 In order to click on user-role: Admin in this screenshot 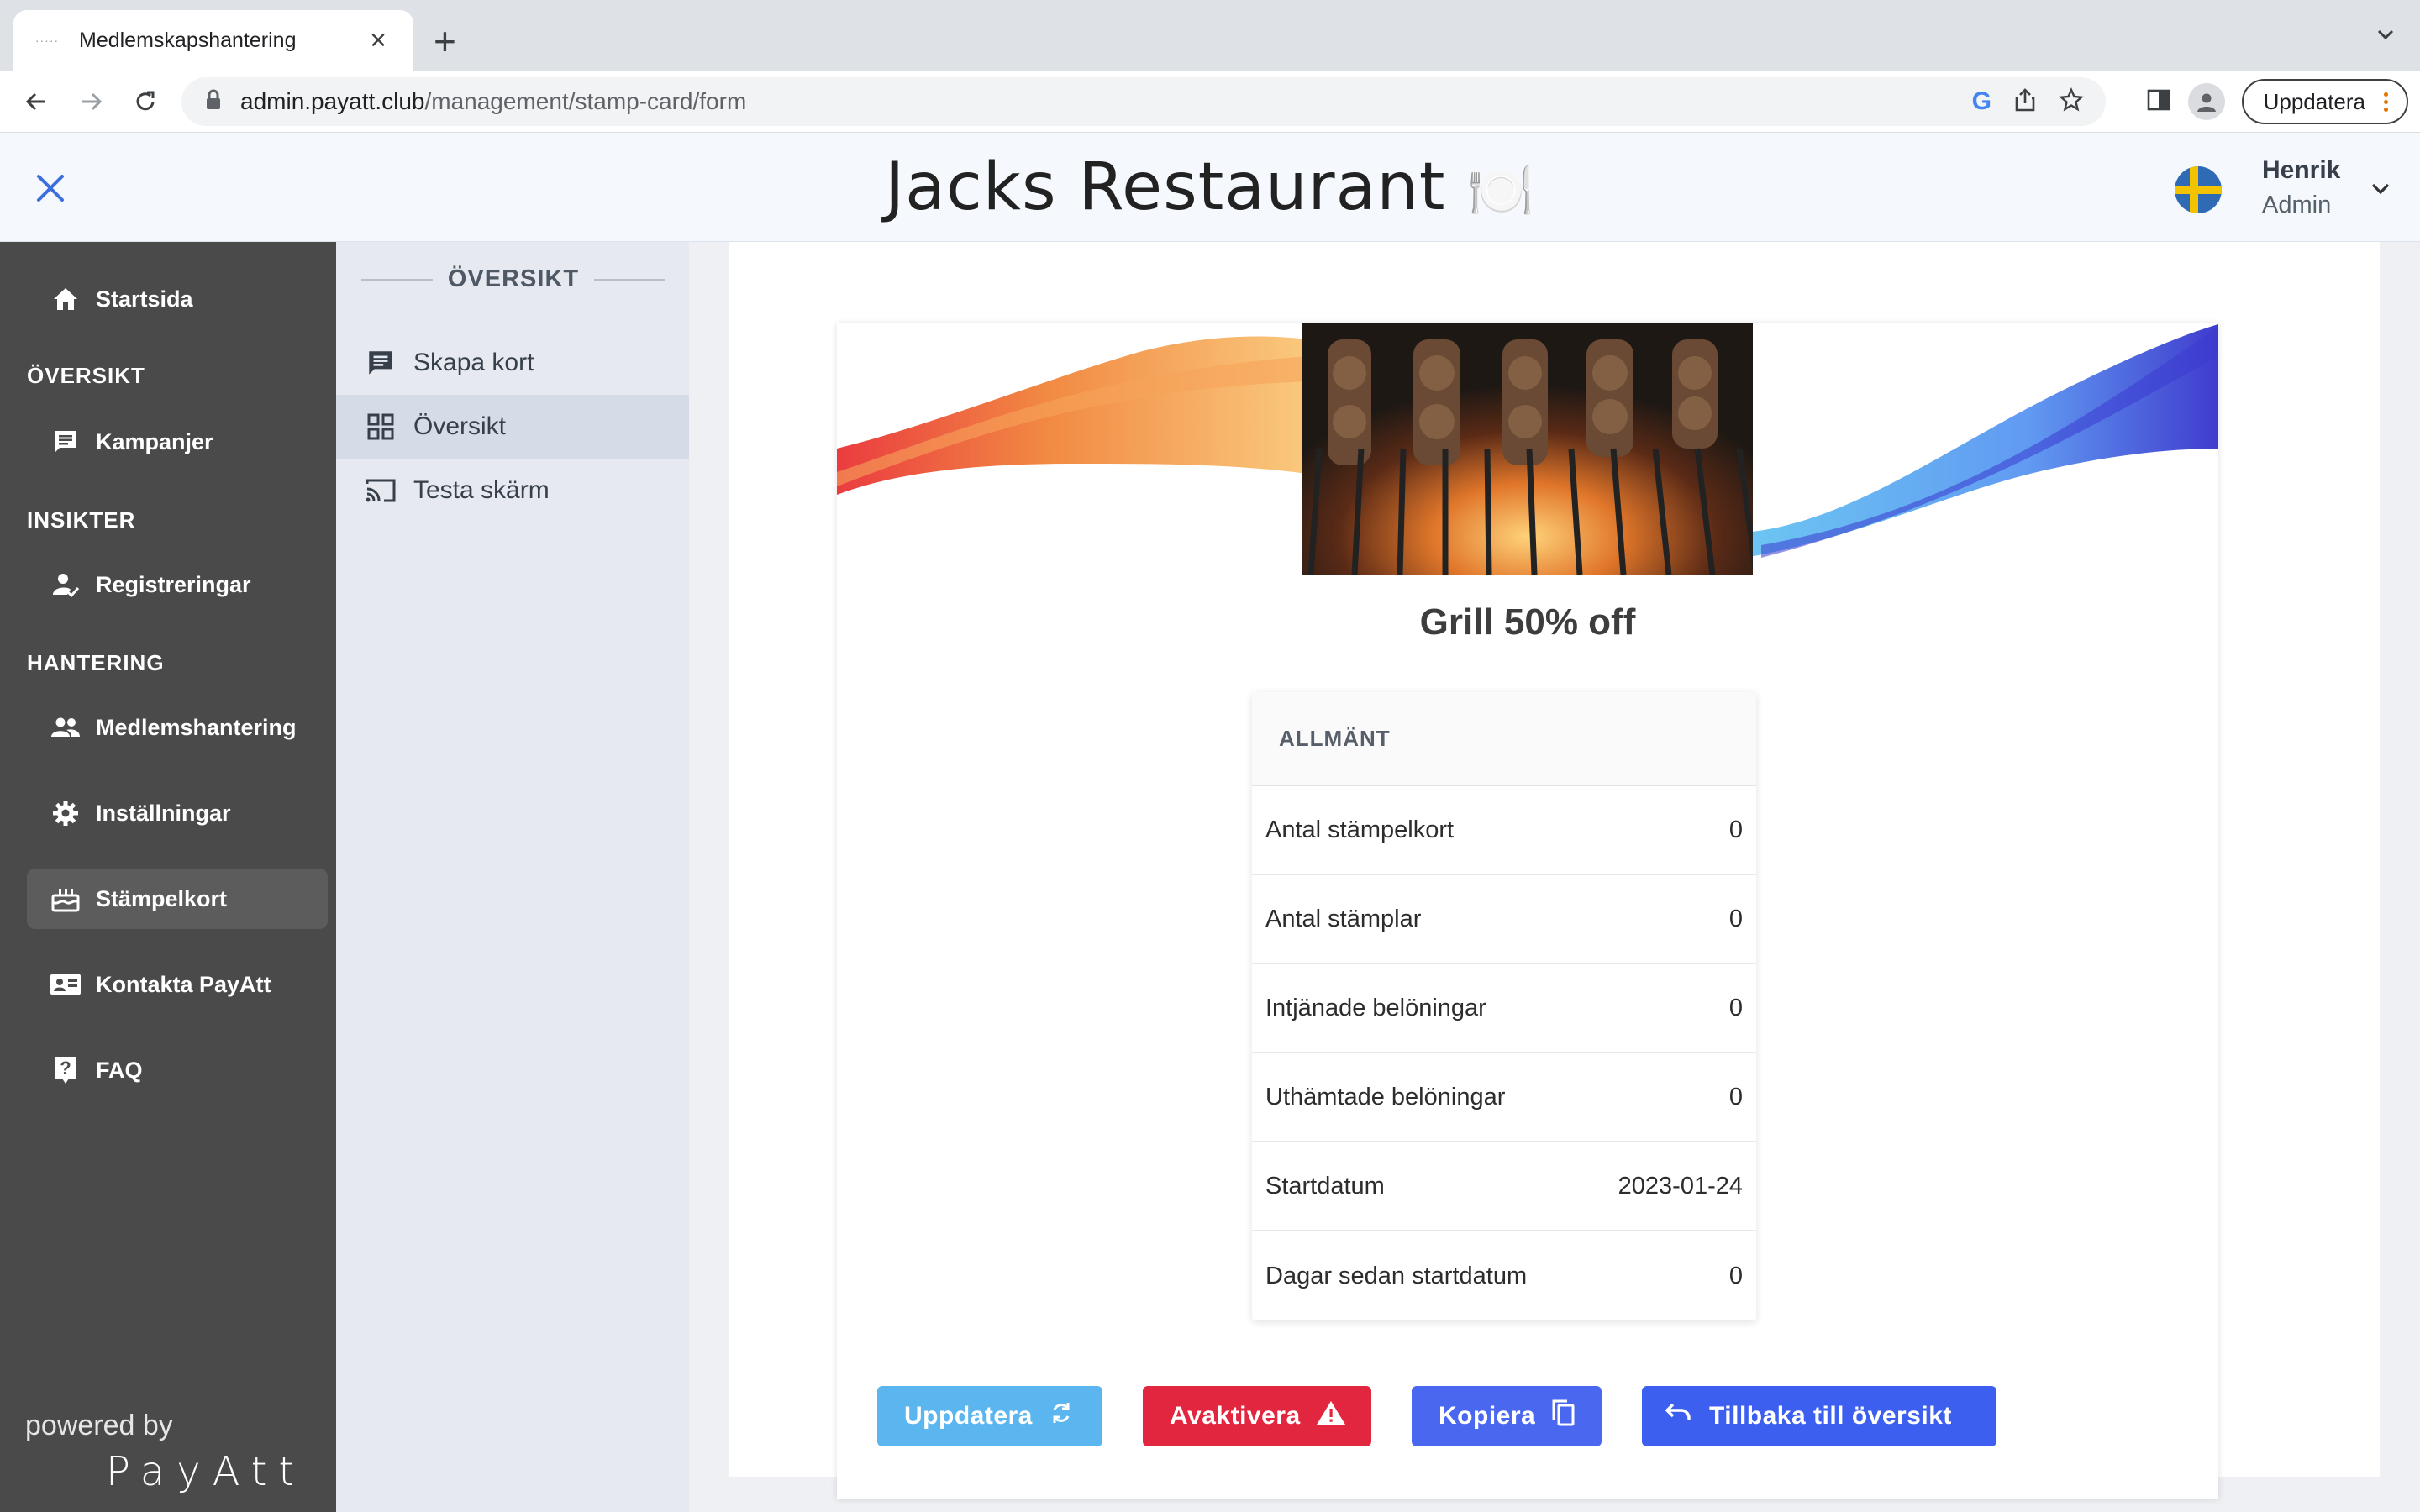, I will do `click(2297, 205)`.